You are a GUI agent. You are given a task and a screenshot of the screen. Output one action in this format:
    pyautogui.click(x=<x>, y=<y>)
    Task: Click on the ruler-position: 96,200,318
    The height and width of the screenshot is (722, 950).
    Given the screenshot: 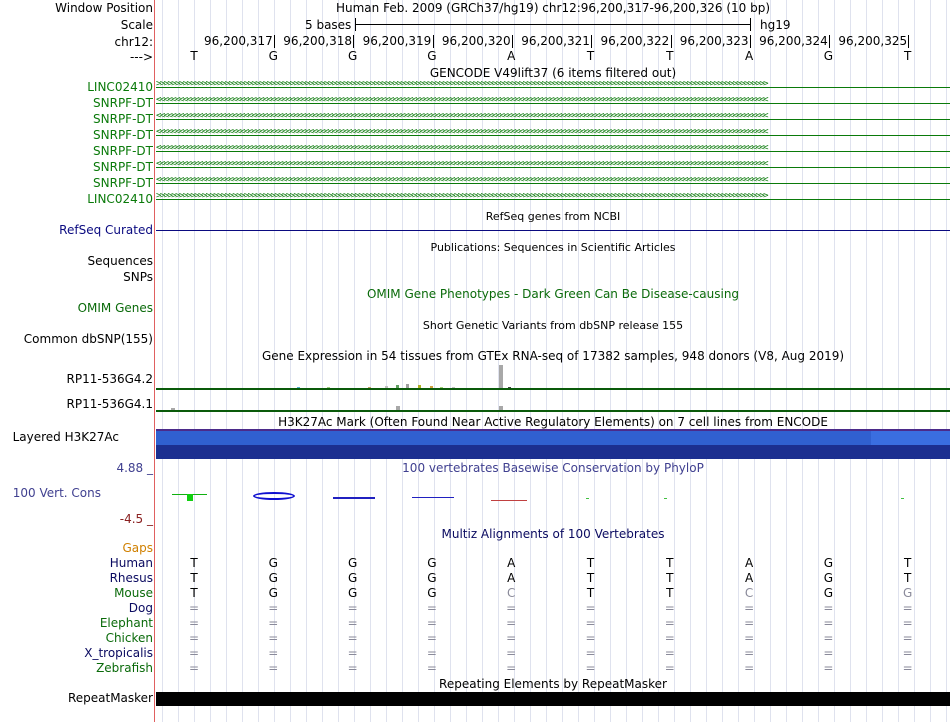 What is the action you would take?
    pyautogui.click(x=319, y=41)
    